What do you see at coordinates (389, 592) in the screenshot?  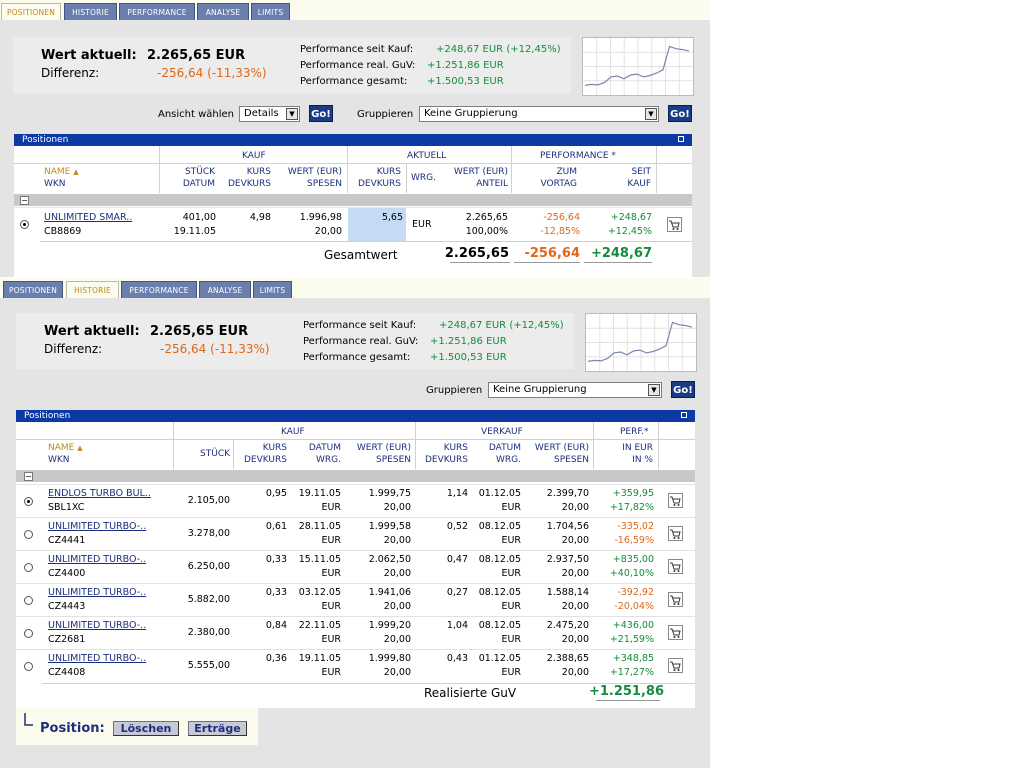 I see `cell-wert: 1.941,06` at bounding box center [389, 592].